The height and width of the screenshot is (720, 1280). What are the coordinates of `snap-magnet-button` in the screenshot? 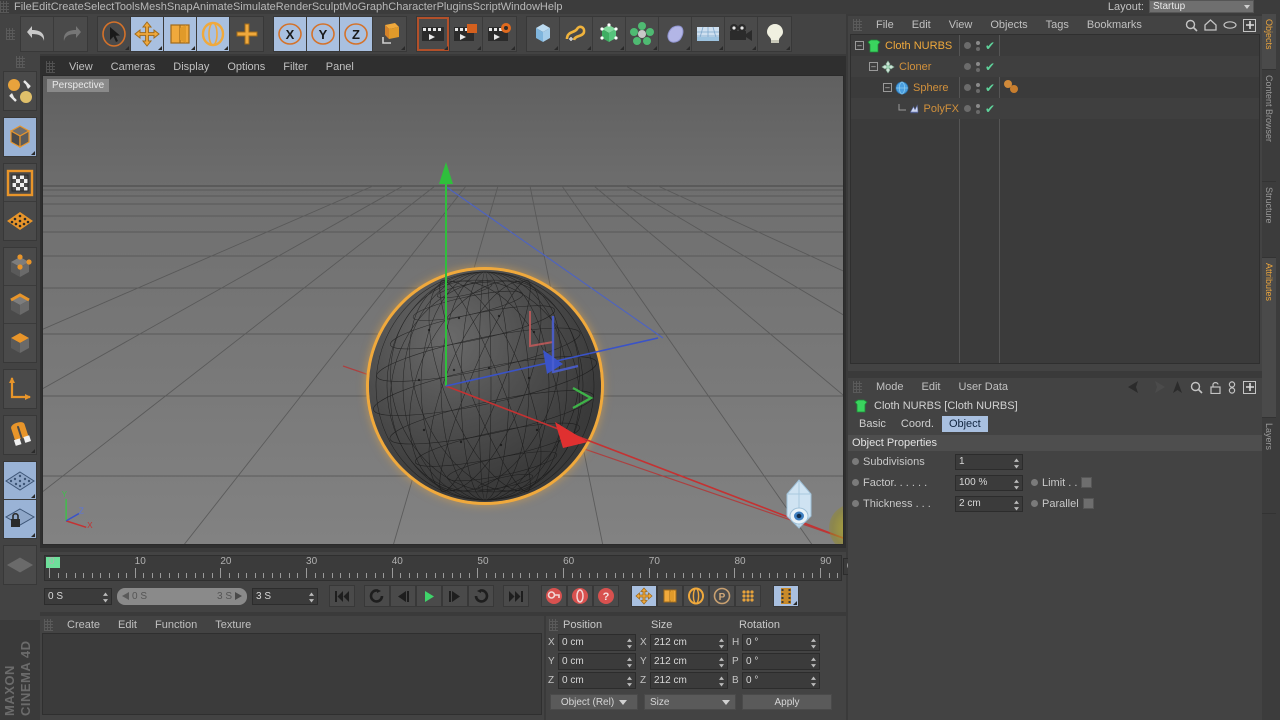 It's located at (20, 435).